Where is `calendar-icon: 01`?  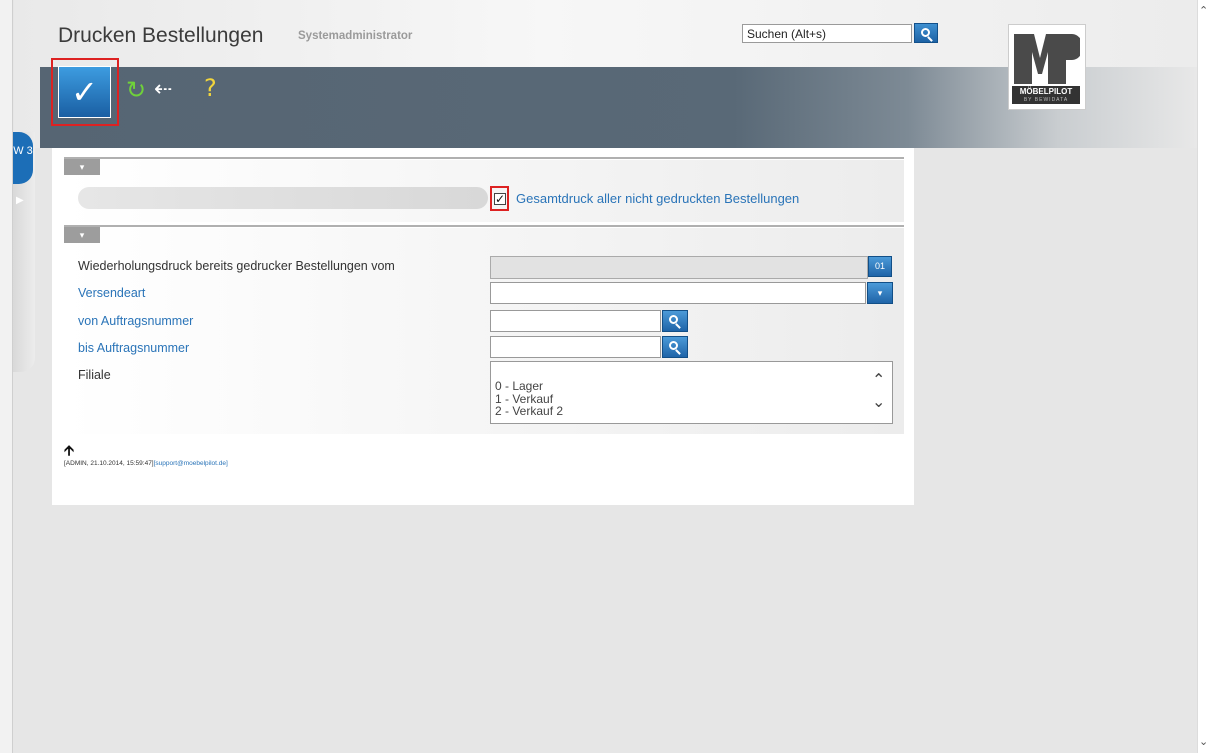 calendar-icon: 01 is located at coordinates (880, 266).